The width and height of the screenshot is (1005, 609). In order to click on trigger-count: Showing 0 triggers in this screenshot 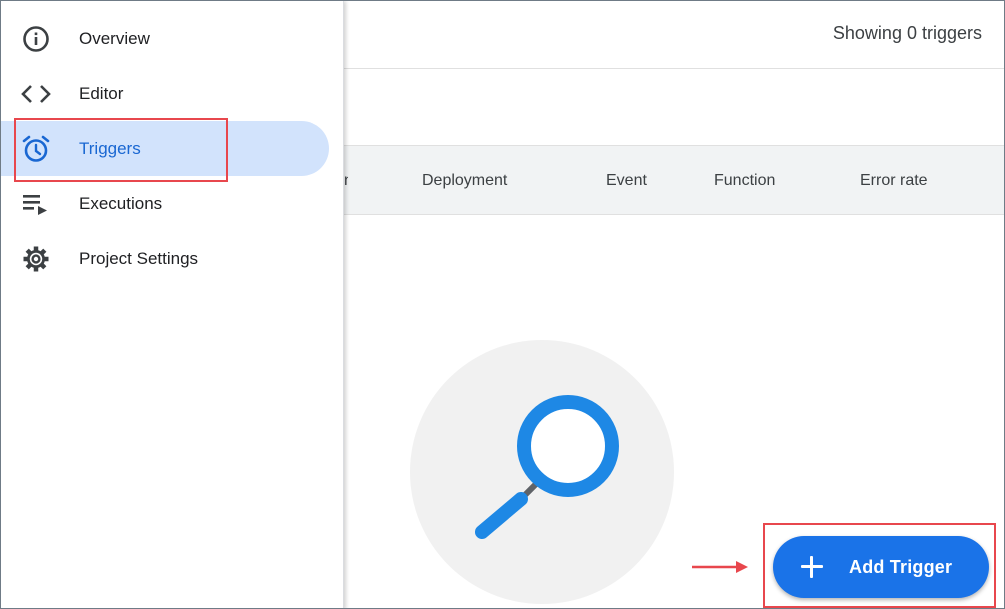, I will do `click(907, 33)`.